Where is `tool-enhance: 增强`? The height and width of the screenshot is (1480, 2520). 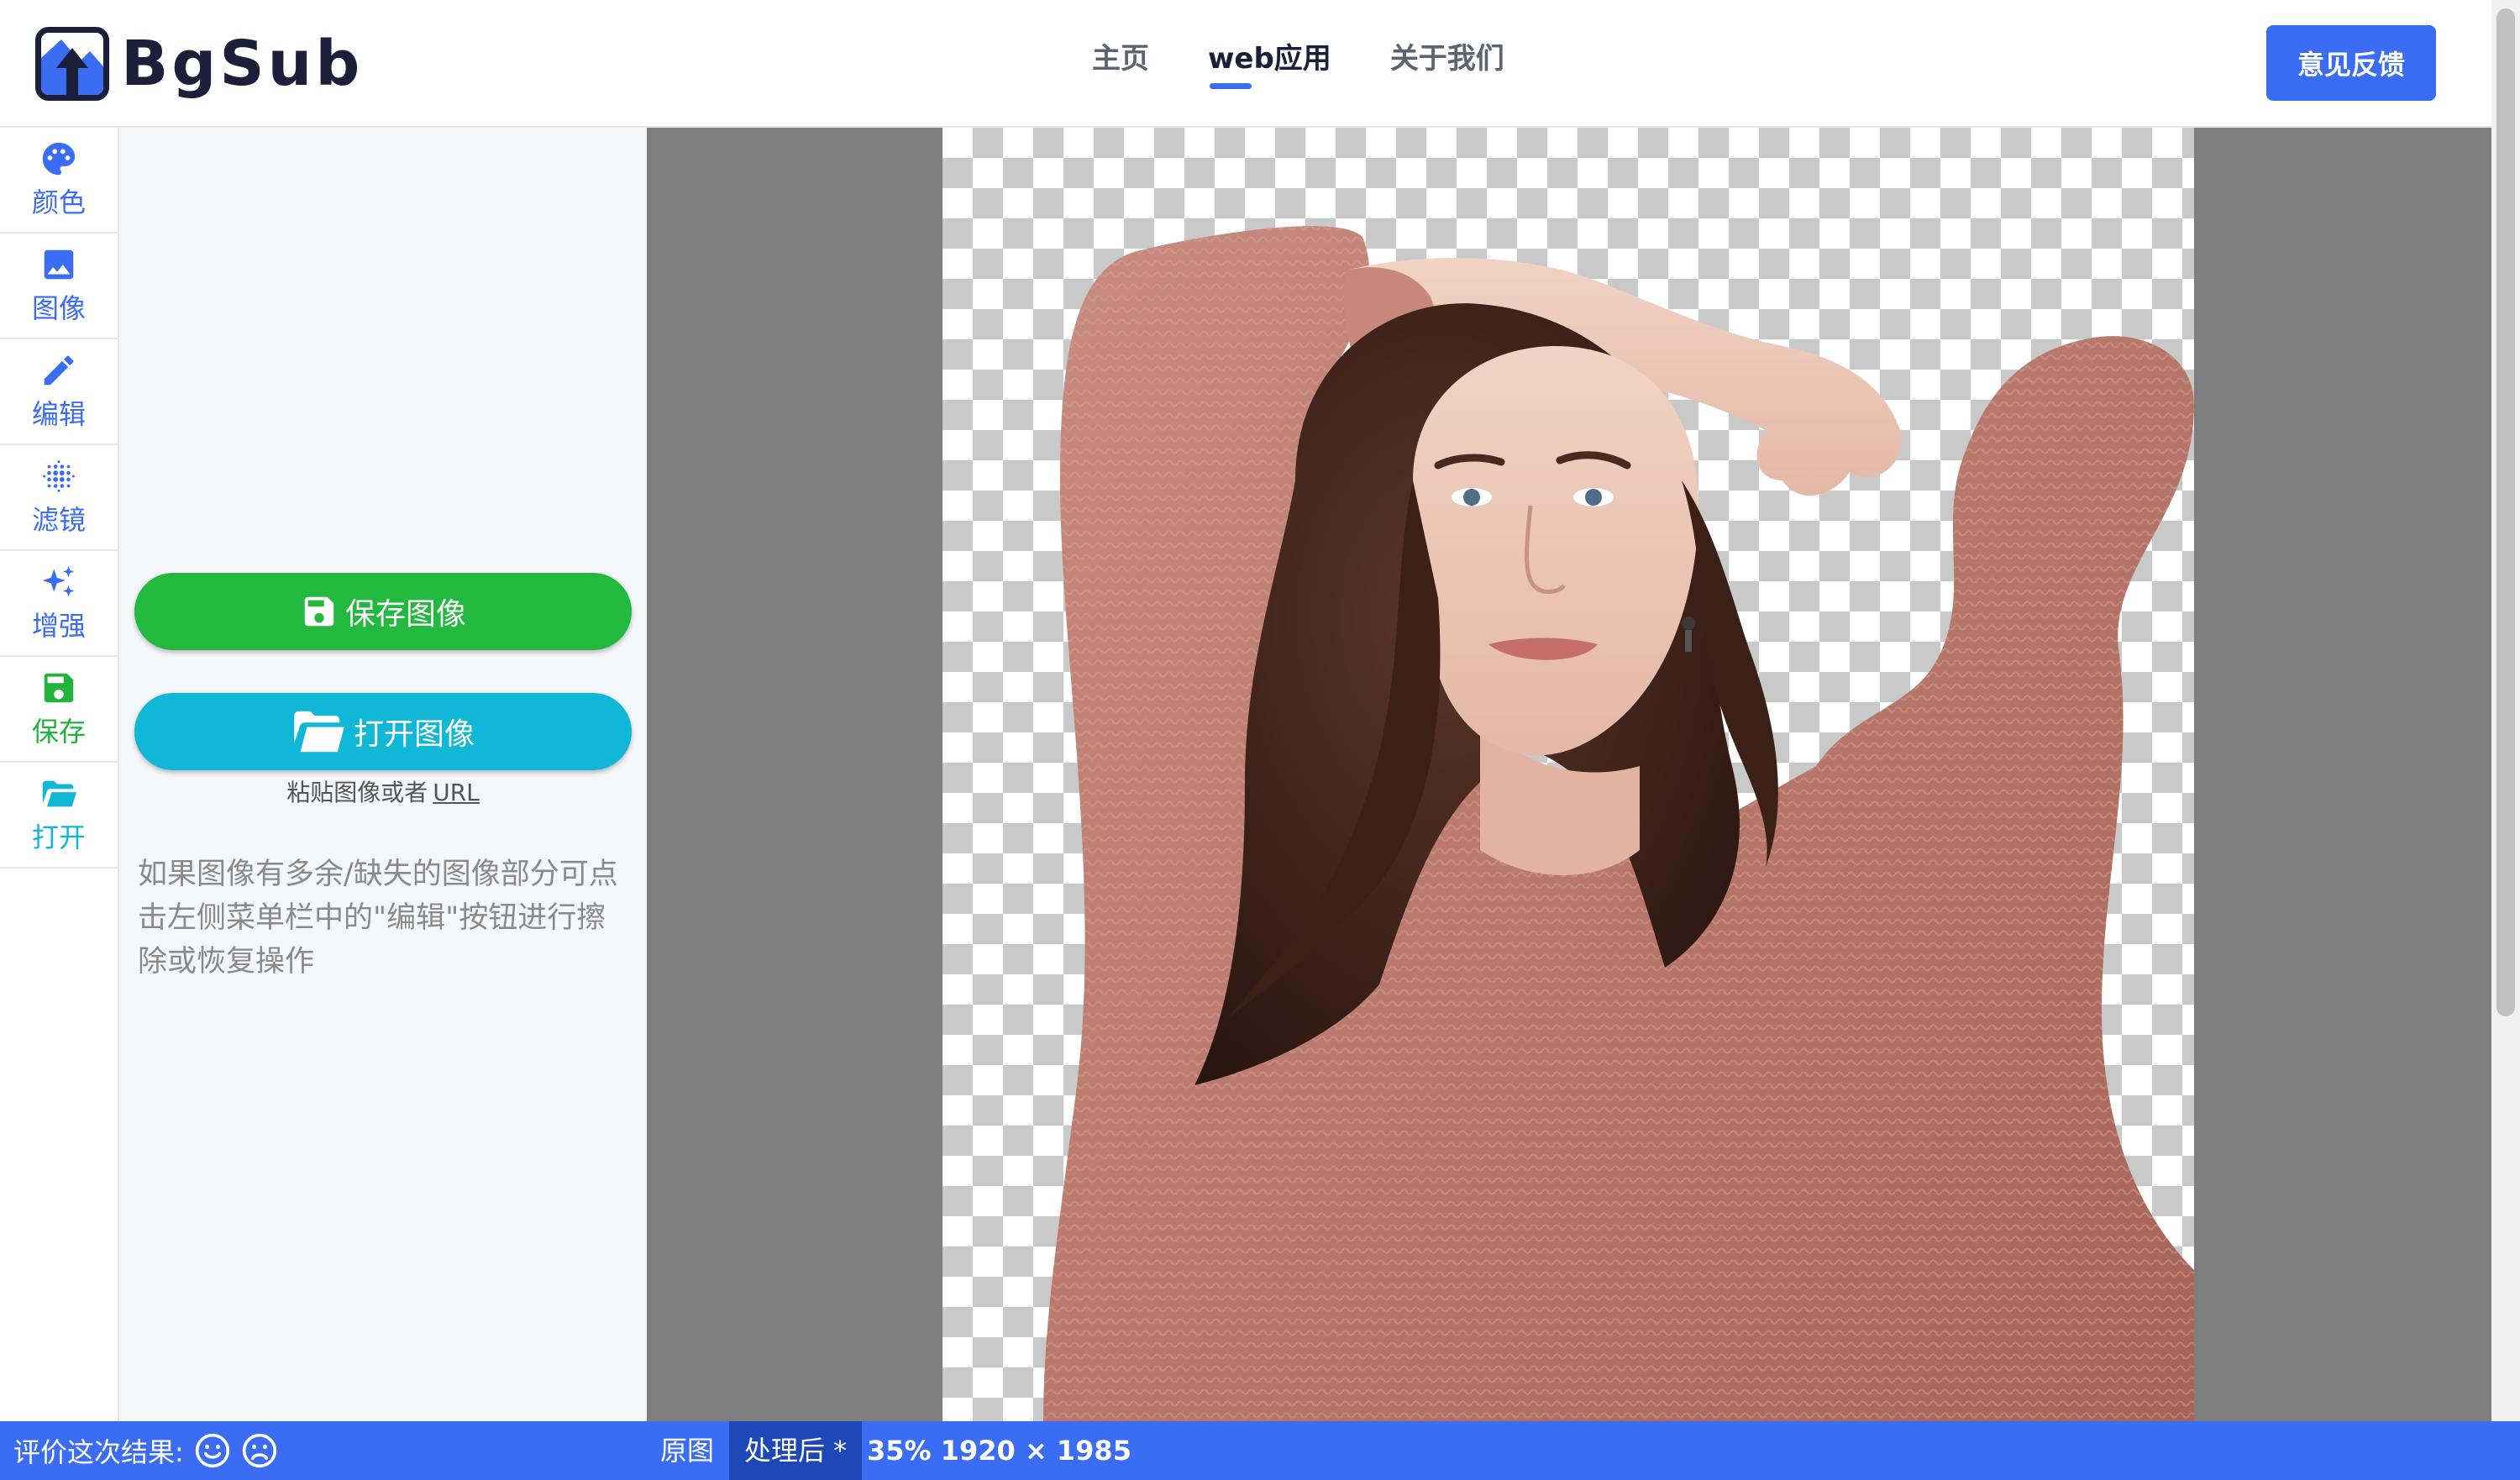 tool-enhance: 增强 is located at coordinates (59, 604).